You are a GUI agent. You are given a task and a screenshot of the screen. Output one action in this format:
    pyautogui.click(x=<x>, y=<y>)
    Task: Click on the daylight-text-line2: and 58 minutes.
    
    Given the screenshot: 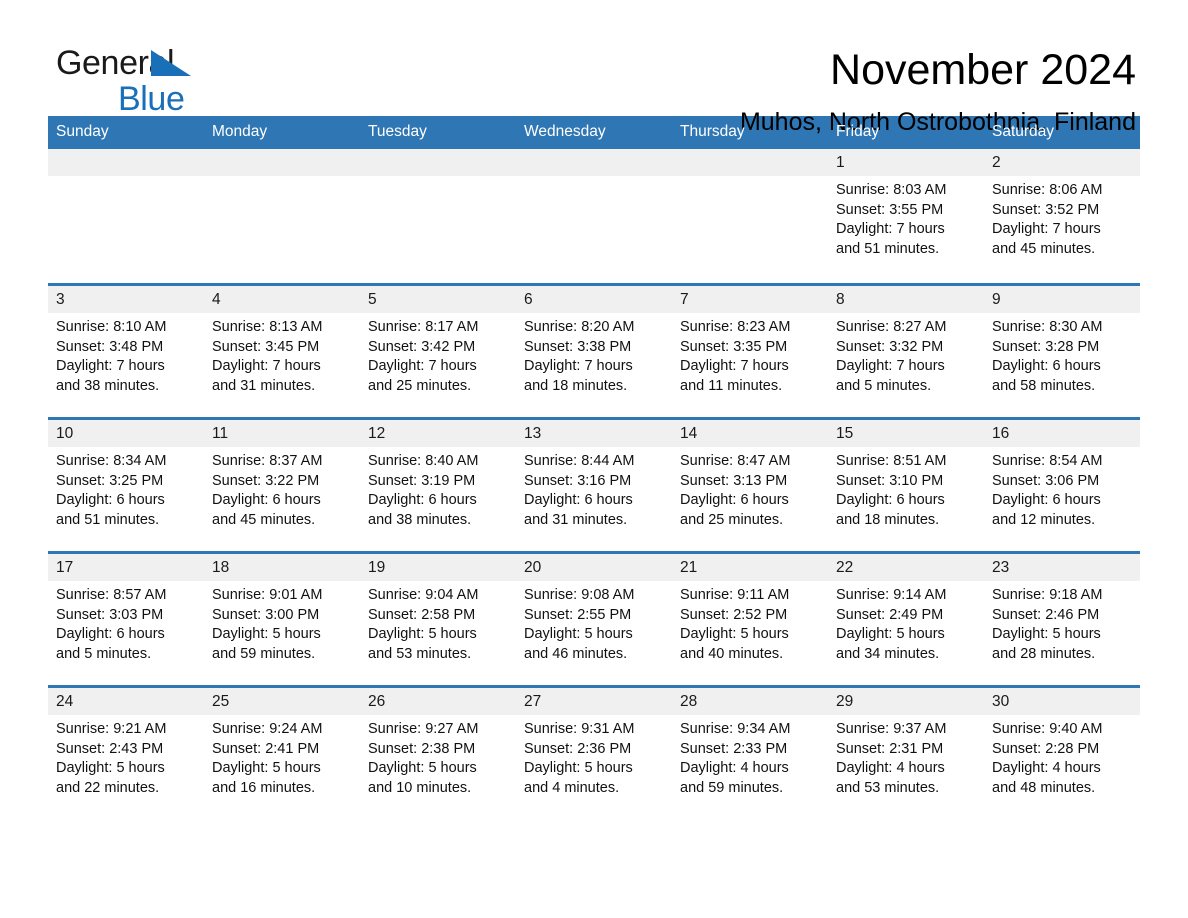 What is the action you would take?
    pyautogui.click(x=1044, y=385)
    